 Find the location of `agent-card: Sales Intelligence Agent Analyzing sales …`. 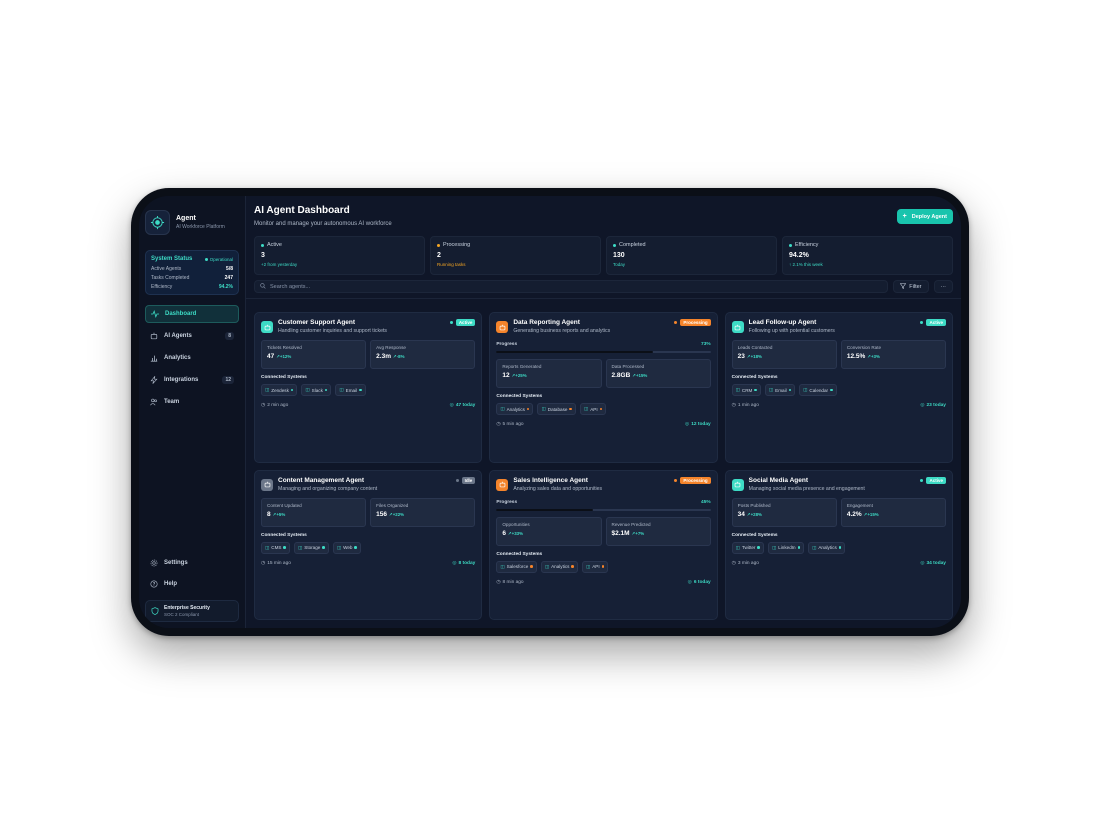

agent-card: Sales Intelligence Agent Analyzing sales … is located at coordinates (603, 544).